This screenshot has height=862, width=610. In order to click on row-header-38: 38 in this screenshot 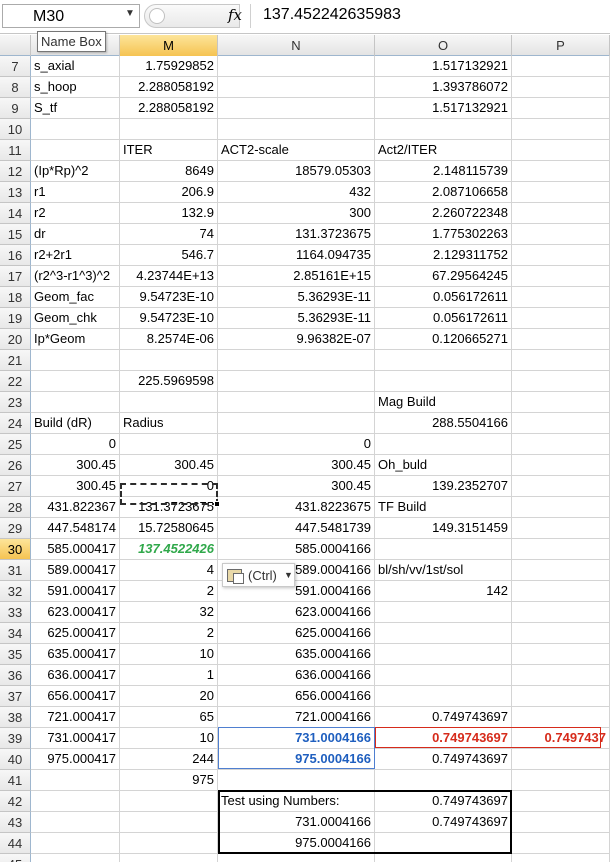, I will do `click(15, 717)`.